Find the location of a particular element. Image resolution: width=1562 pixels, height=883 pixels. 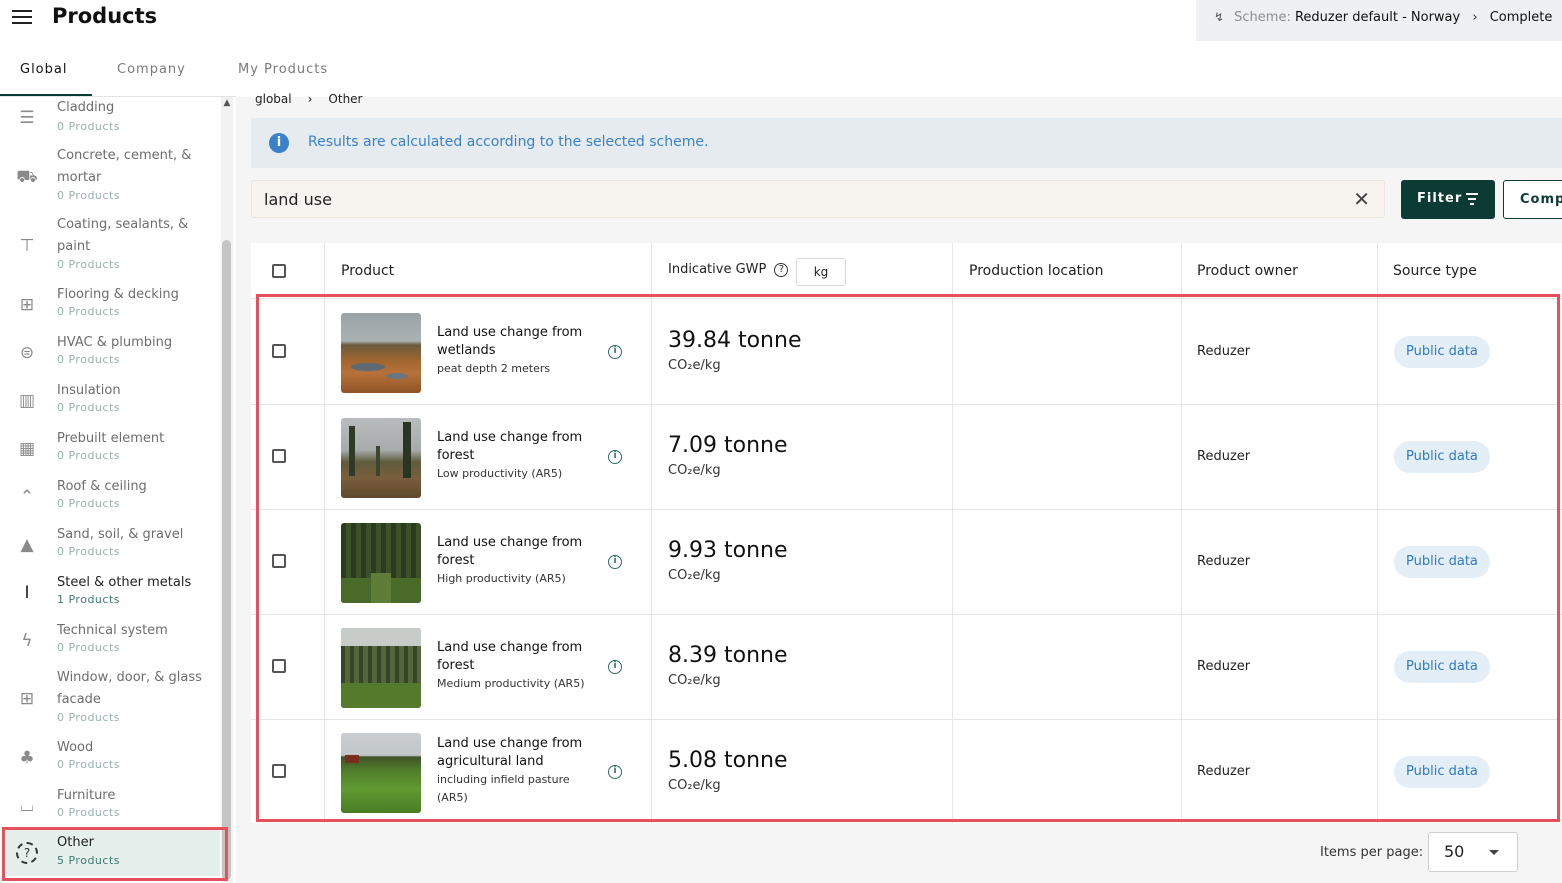

cladding-icon: ☰ is located at coordinates (27, 118).